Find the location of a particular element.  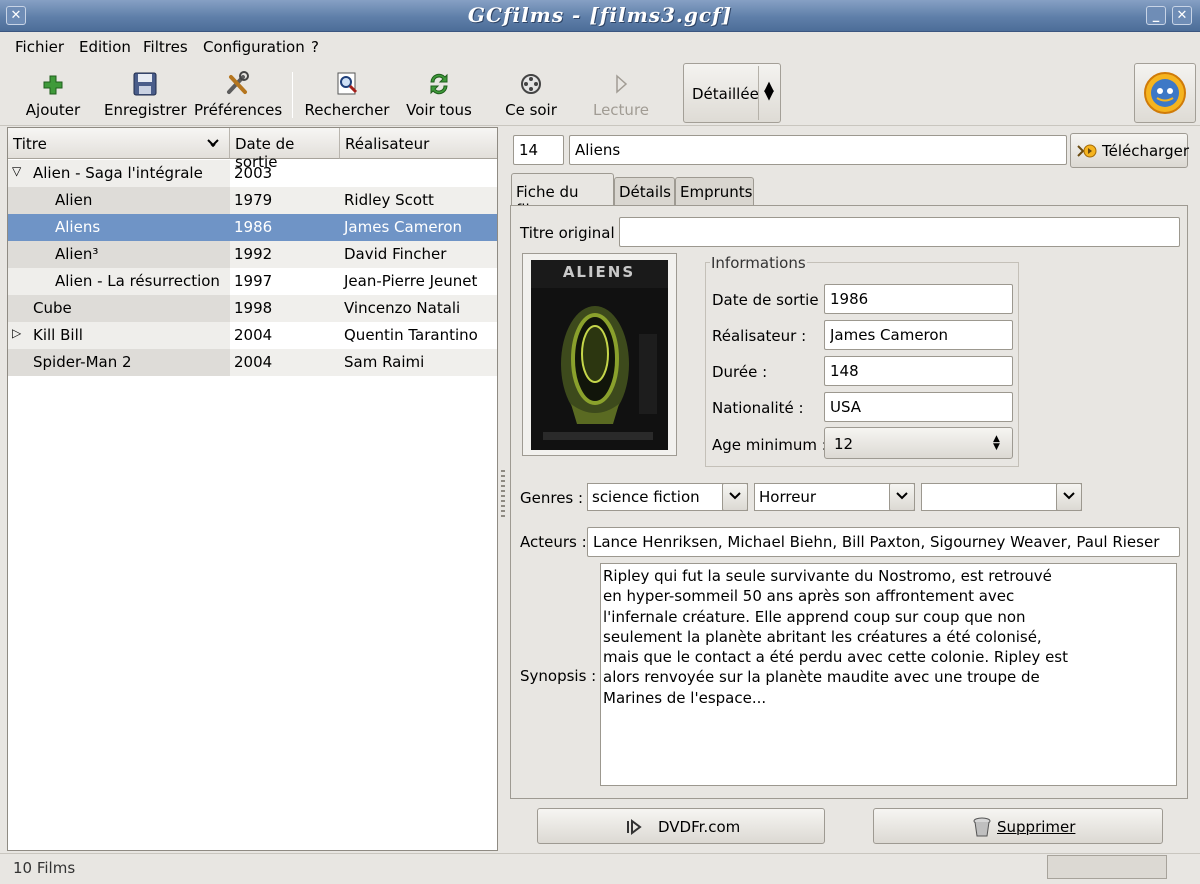

show-all-button: Voir tous is located at coordinates (439, 95).